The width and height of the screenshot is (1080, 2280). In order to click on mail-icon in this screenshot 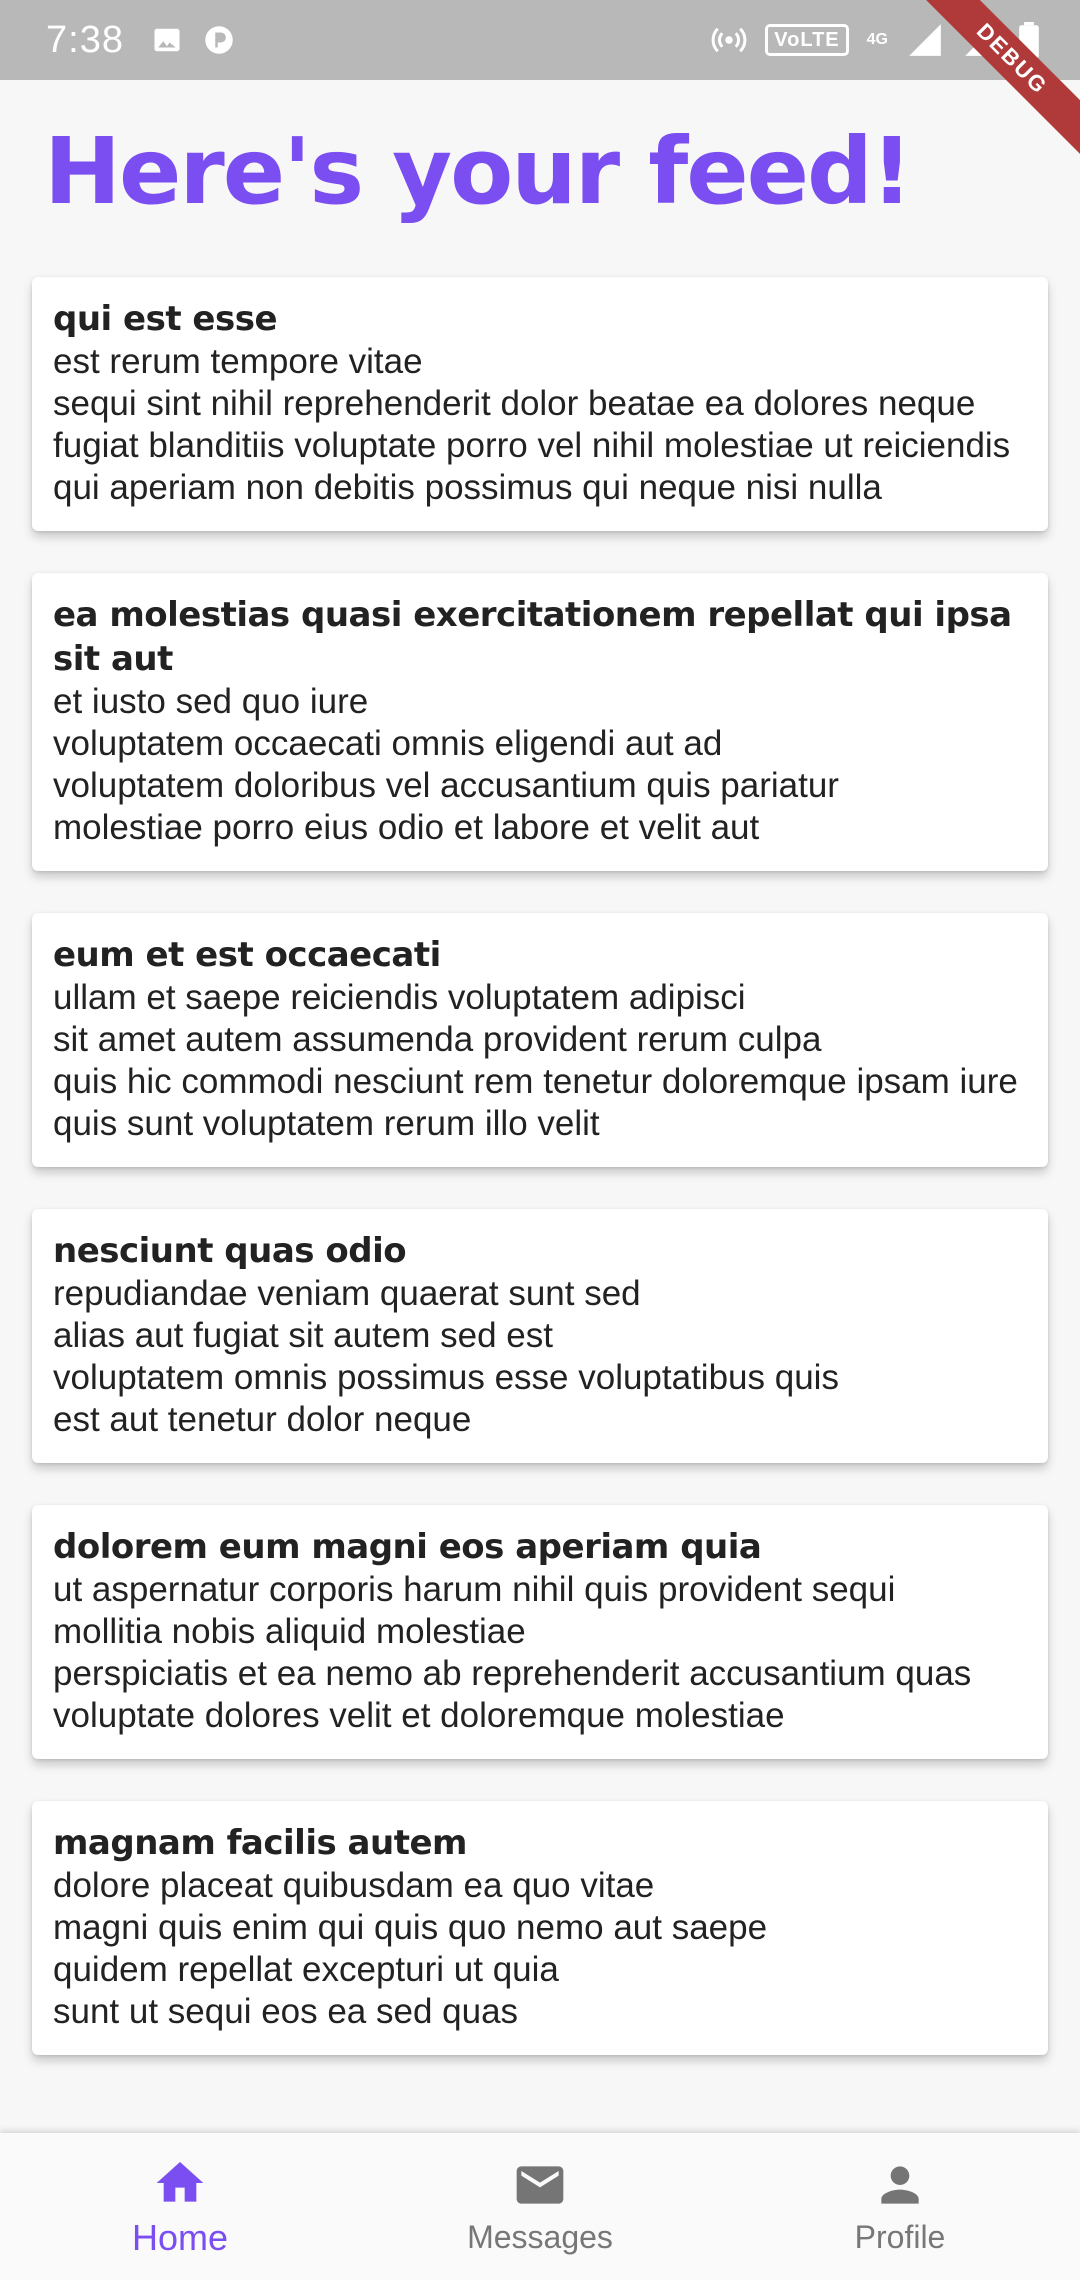, I will do `click(540, 2185)`.